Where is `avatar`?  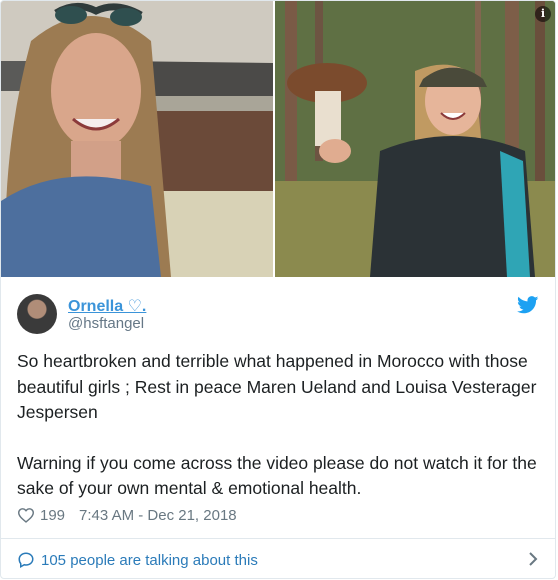
avatar is located at coordinates (37, 314).